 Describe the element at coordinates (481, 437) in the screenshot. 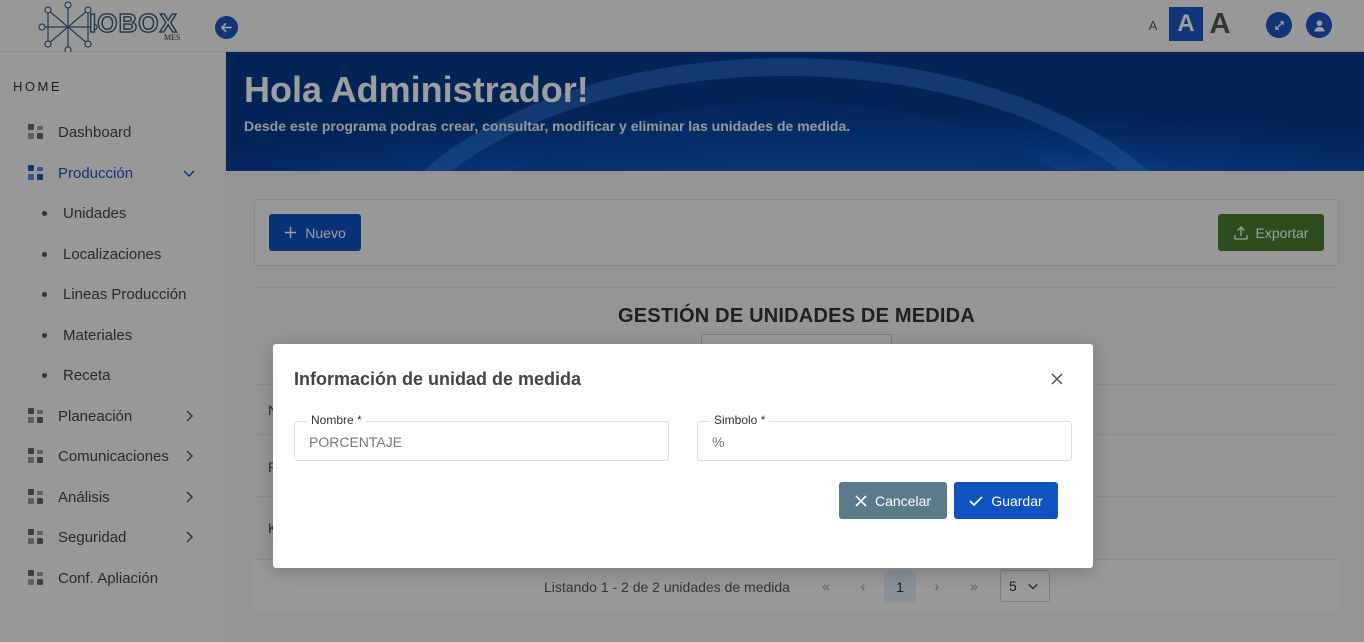

I see `name-field: Nombre * PORCENTAJE` at that location.